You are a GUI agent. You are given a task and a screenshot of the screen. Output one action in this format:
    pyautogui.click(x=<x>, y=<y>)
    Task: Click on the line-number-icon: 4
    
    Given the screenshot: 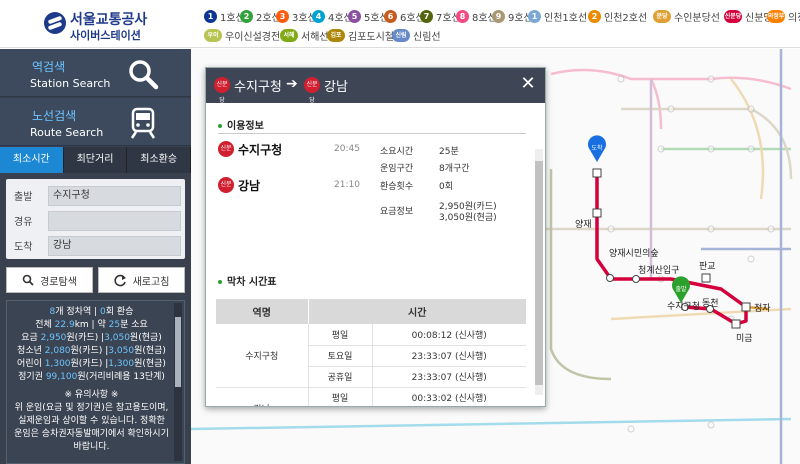 What is the action you would take?
    pyautogui.click(x=318, y=16)
    